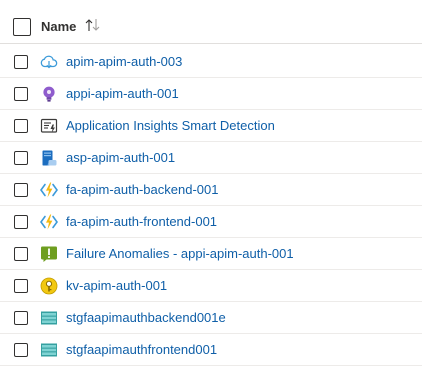 This screenshot has width=422, height=367. Describe the element at coordinates (49, 125) in the screenshot. I see `action-group-icon` at that location.